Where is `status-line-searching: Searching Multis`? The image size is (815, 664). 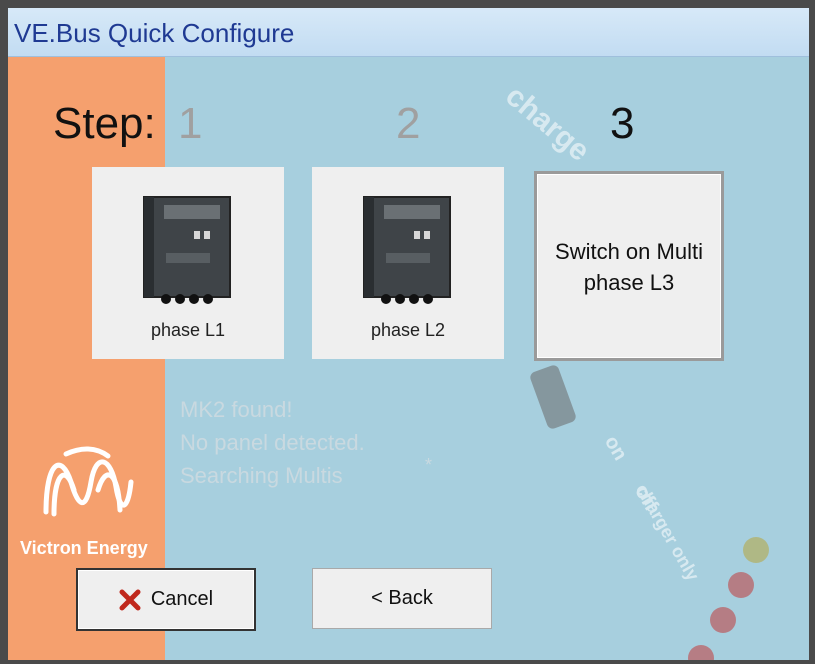 status-line-searching: Searching Multis is located at coordinates (261, 475).